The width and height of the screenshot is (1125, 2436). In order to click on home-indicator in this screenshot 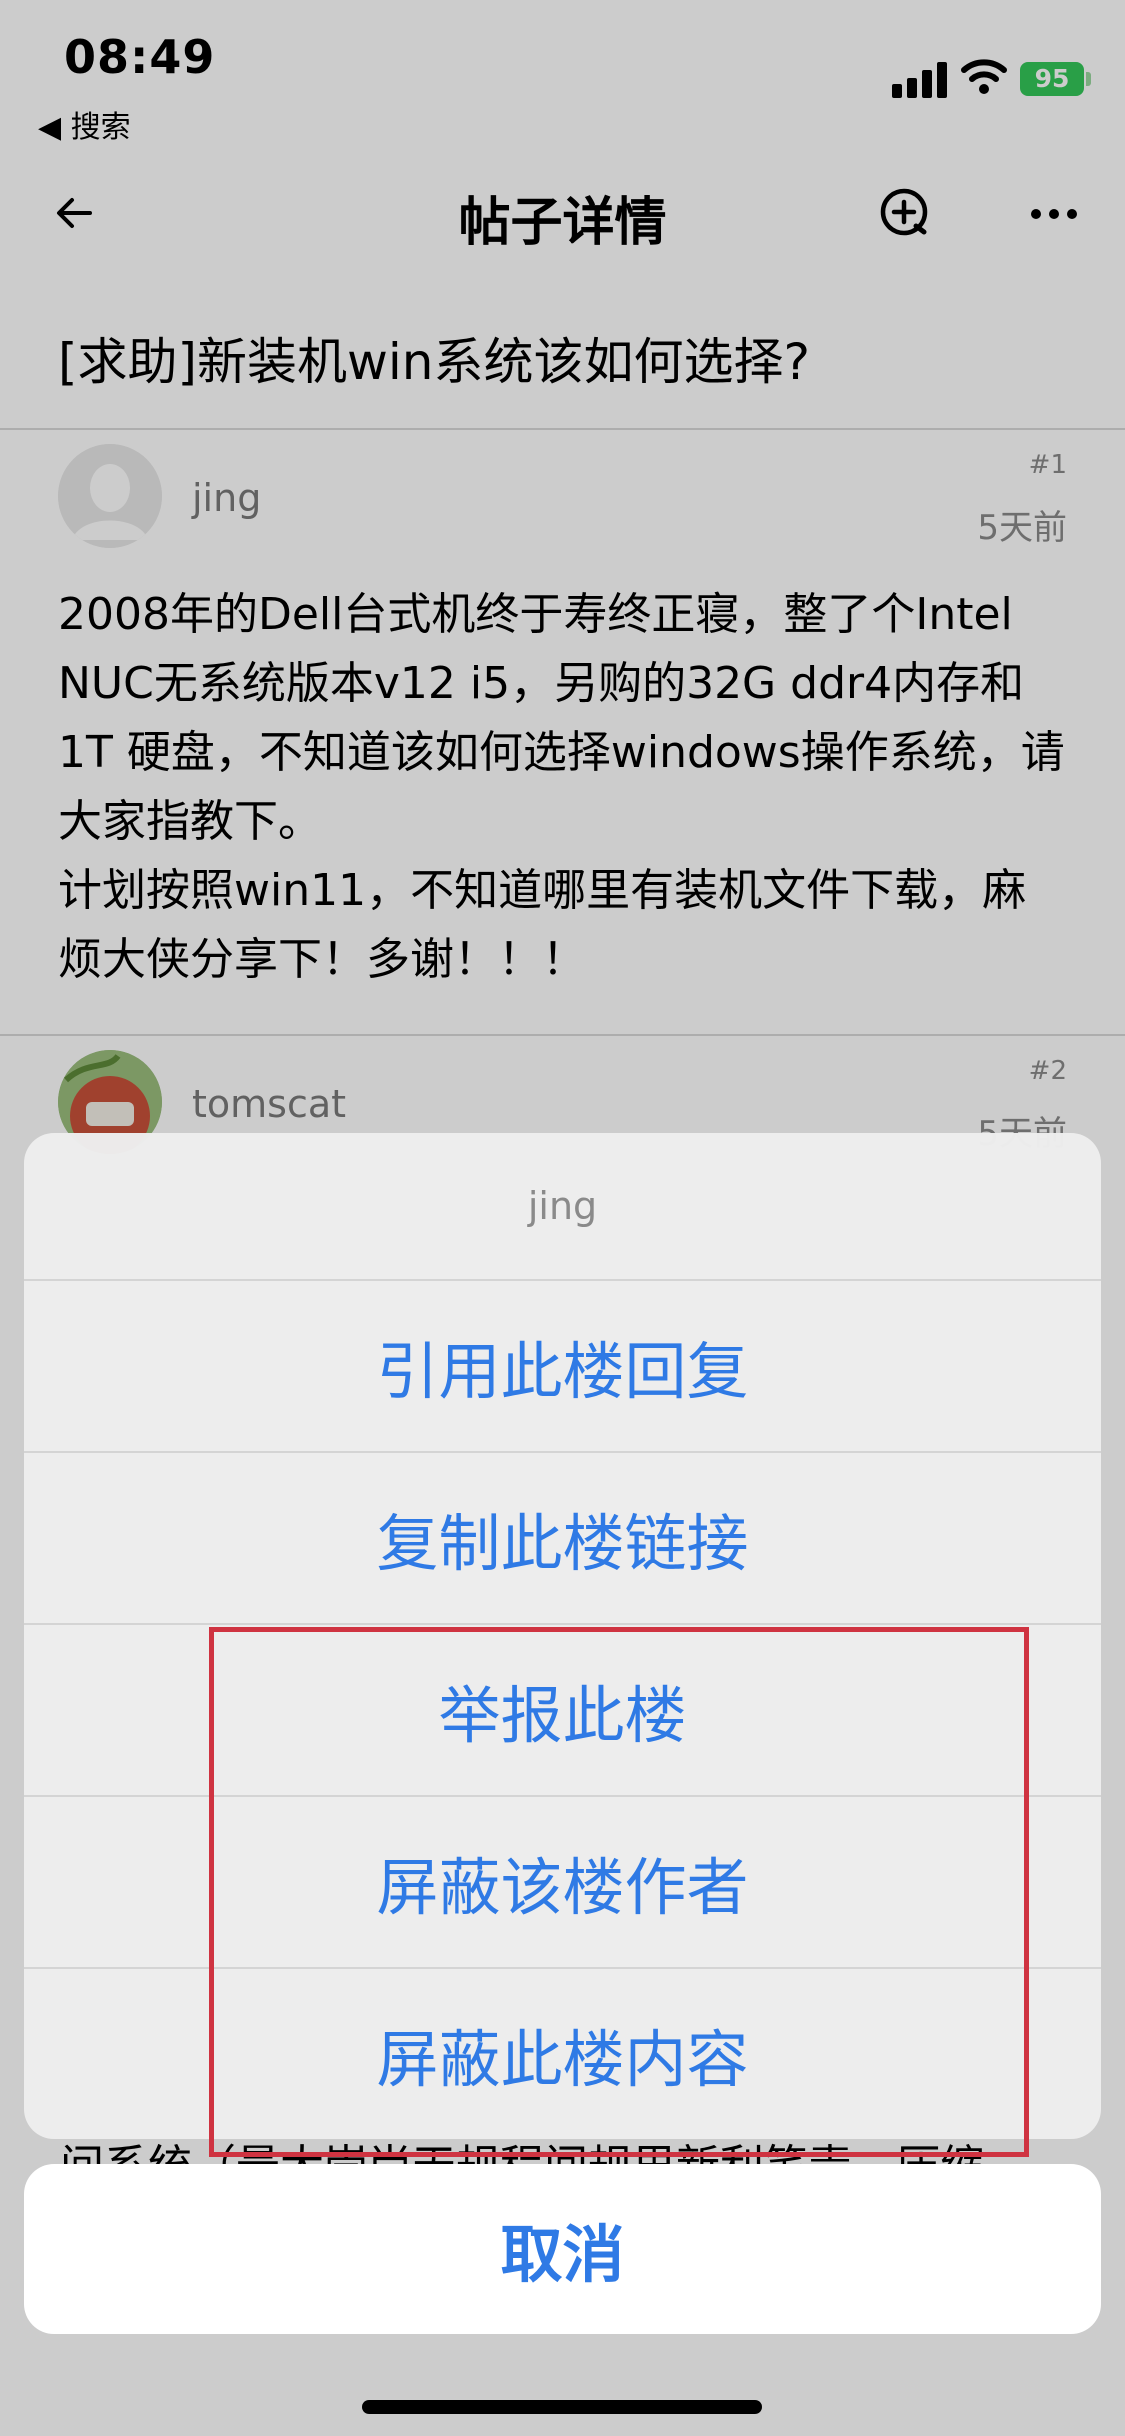, I will do `click(562, 2407)`.